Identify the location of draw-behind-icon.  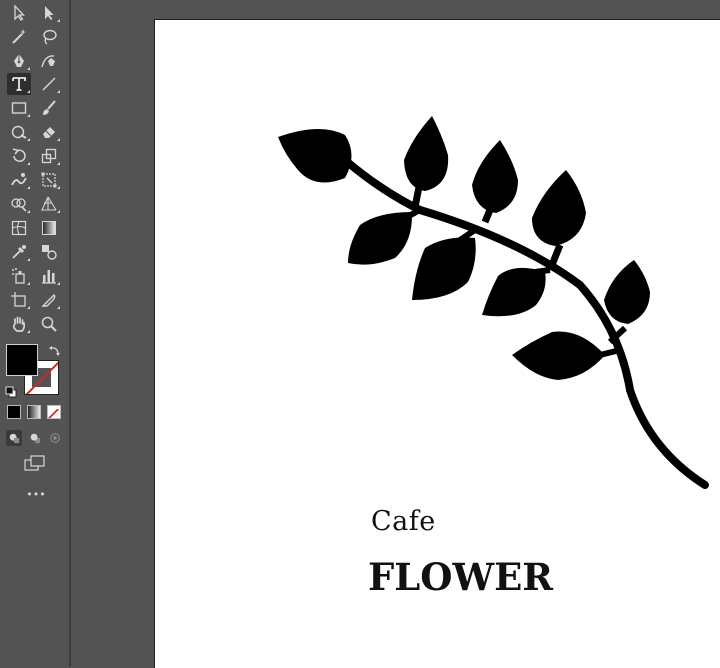
(35, 438).